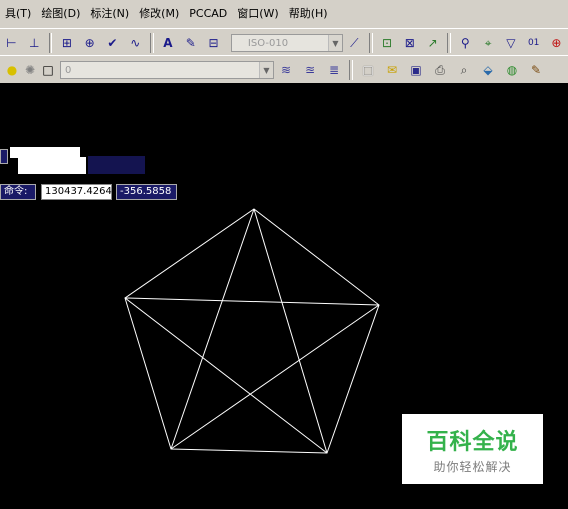 This screenshot has width=568, height=509. I want to click on print-preview-icon: ⌕, so click(464, 70).